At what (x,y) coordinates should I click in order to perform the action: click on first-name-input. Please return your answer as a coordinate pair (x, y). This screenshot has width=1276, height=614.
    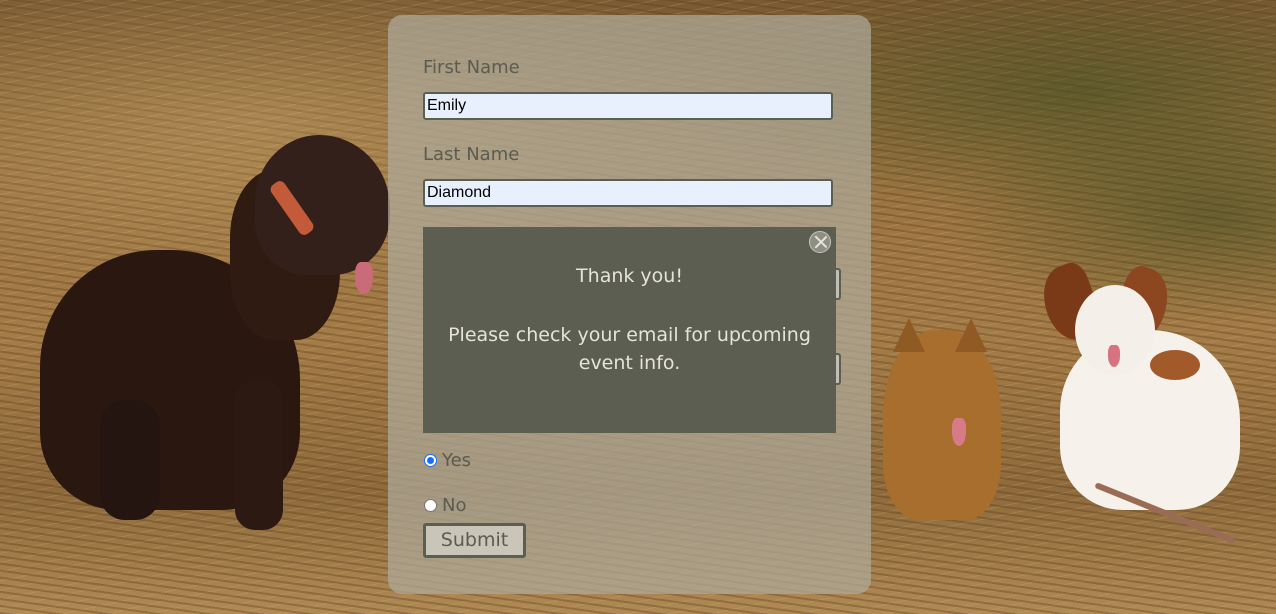
    Looking at the image, I should click on (628, 106).